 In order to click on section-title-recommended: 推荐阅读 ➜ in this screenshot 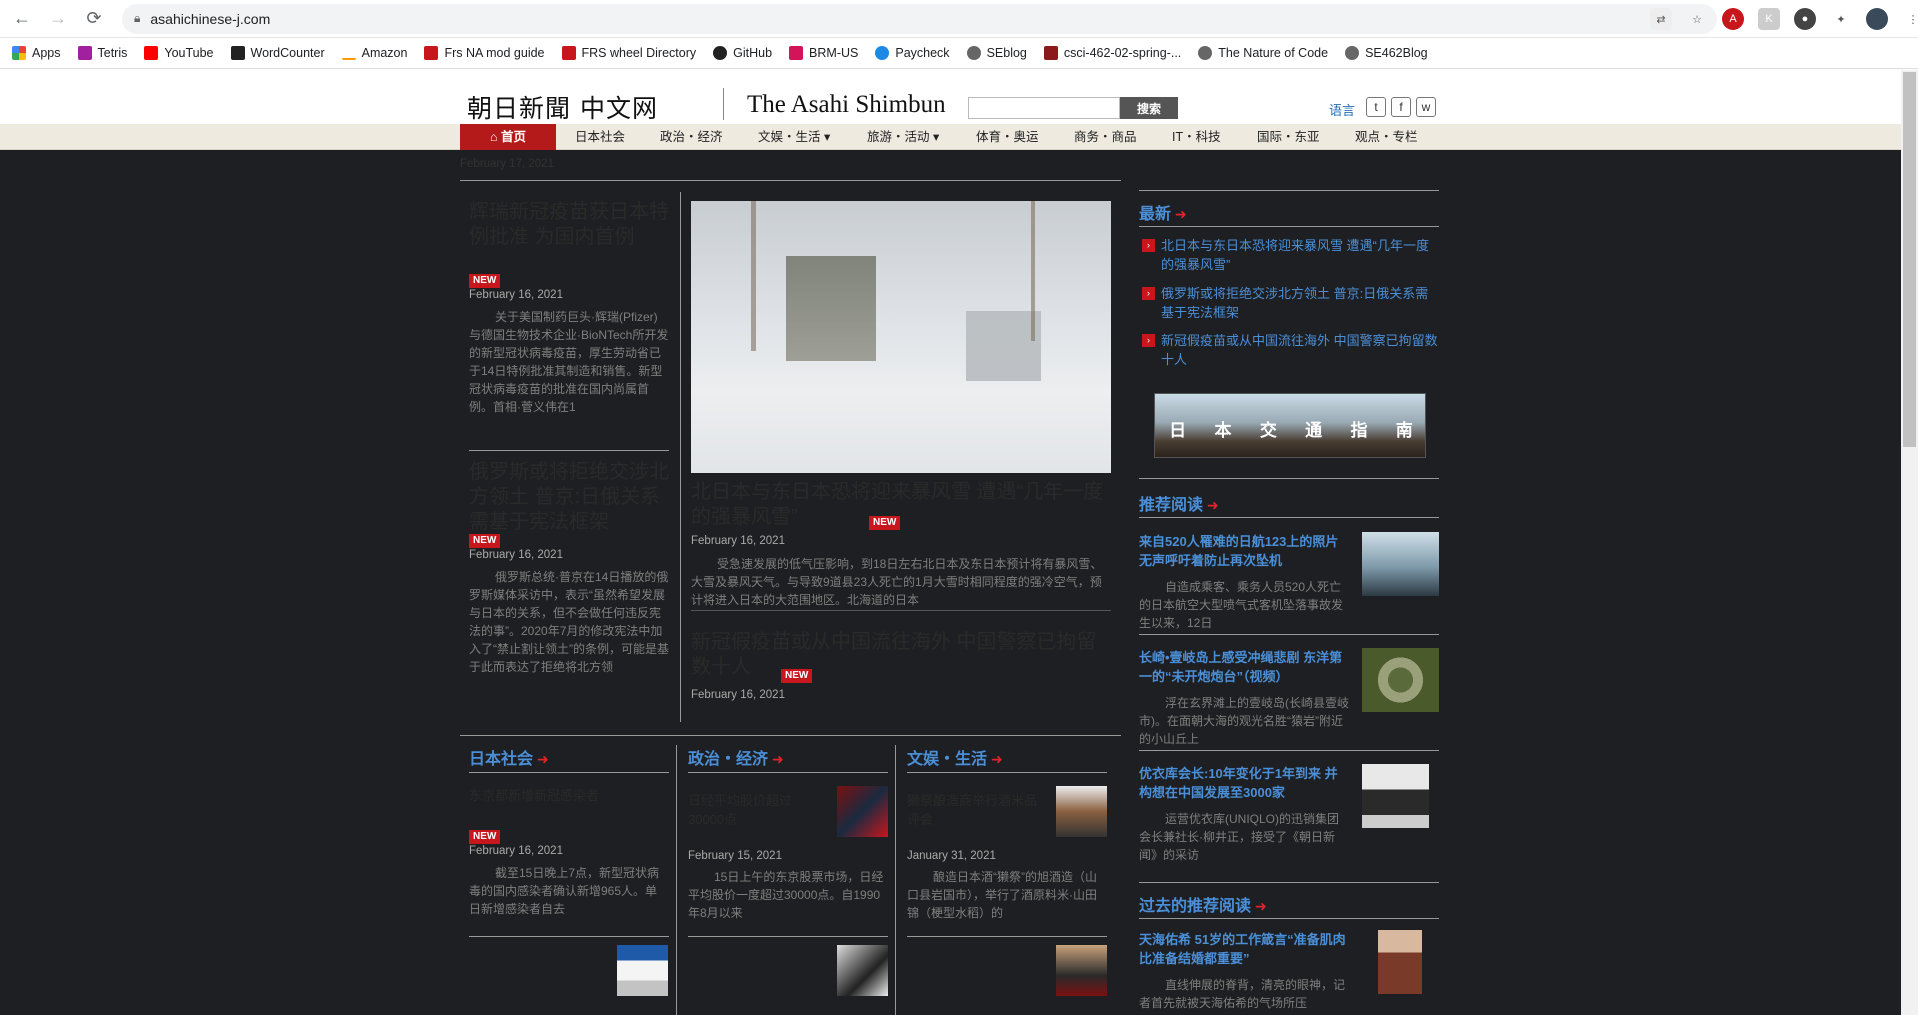, I will do `click(1179, 503)`.